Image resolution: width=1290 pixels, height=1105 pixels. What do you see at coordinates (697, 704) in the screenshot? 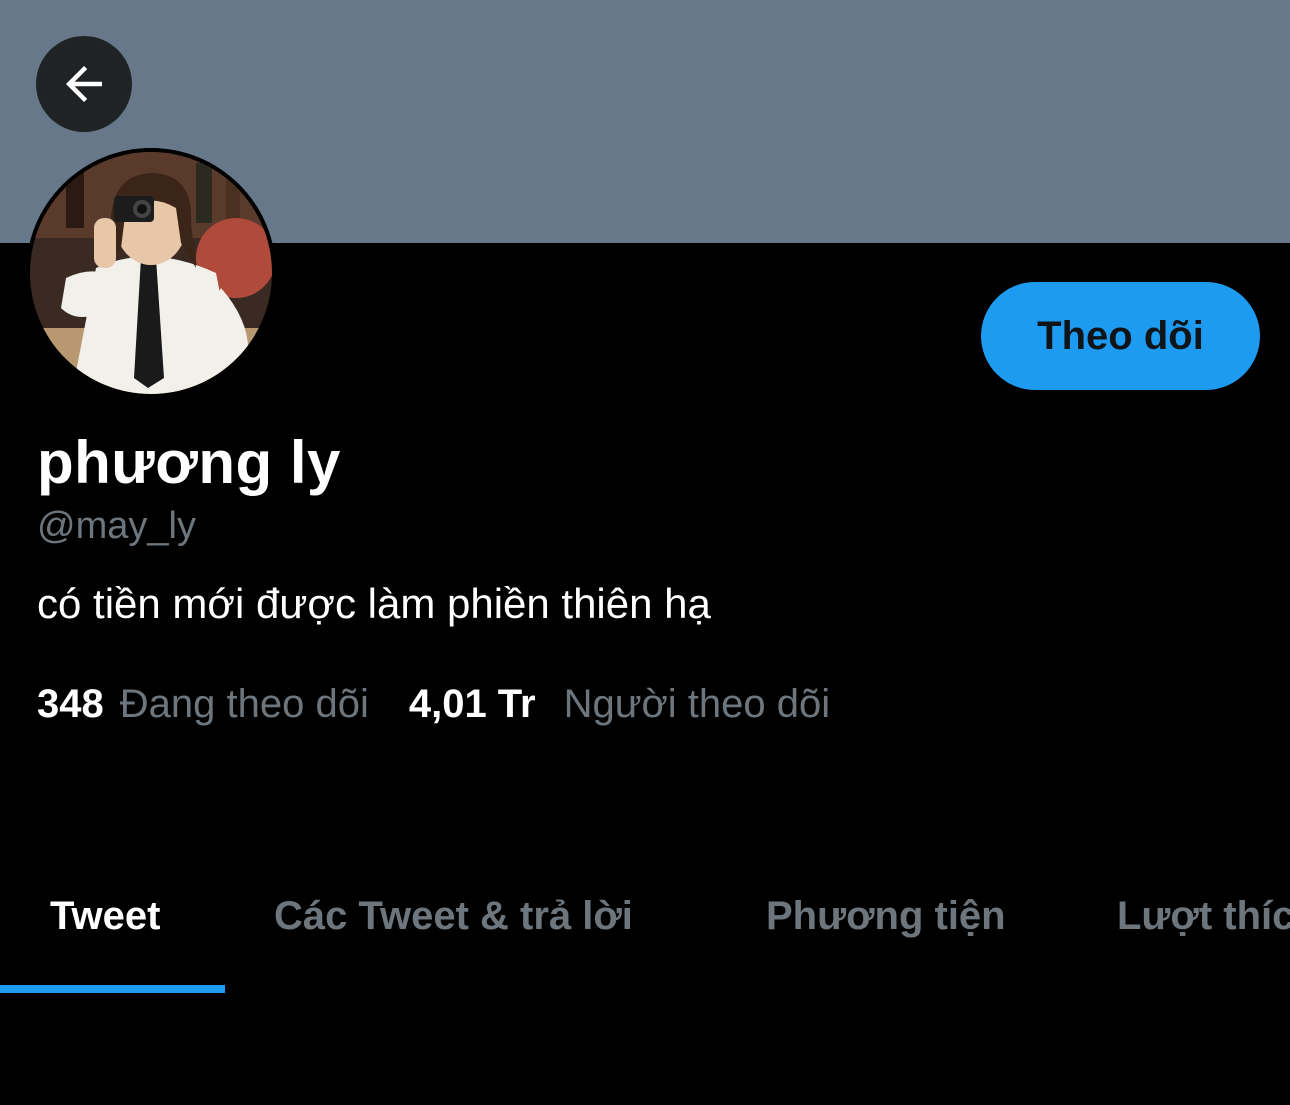
I see `followers-label: Người theo dõi` at bounding box center [697, 704].